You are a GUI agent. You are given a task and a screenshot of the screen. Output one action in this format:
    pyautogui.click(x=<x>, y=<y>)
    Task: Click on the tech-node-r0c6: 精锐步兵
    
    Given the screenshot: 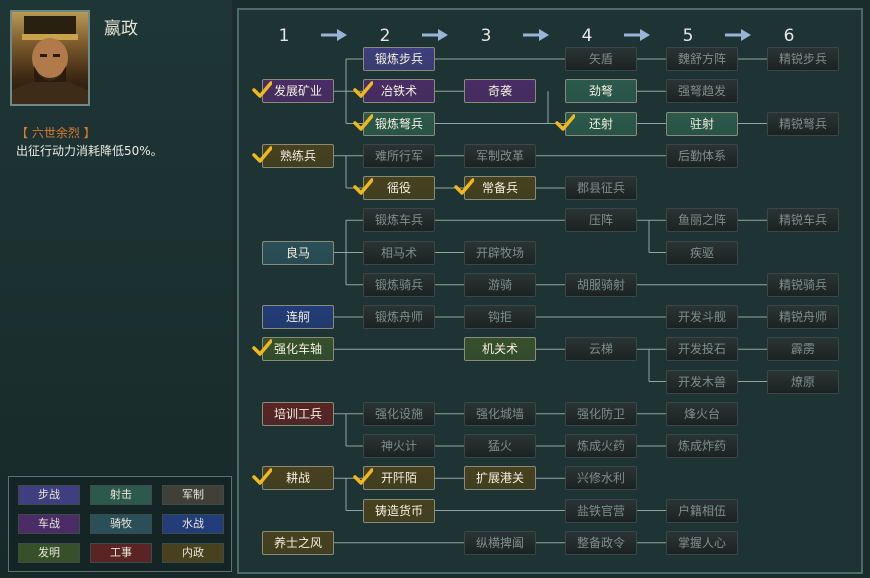 What is the action you would take?
    pyautogui.click(x=803, y=59)
    